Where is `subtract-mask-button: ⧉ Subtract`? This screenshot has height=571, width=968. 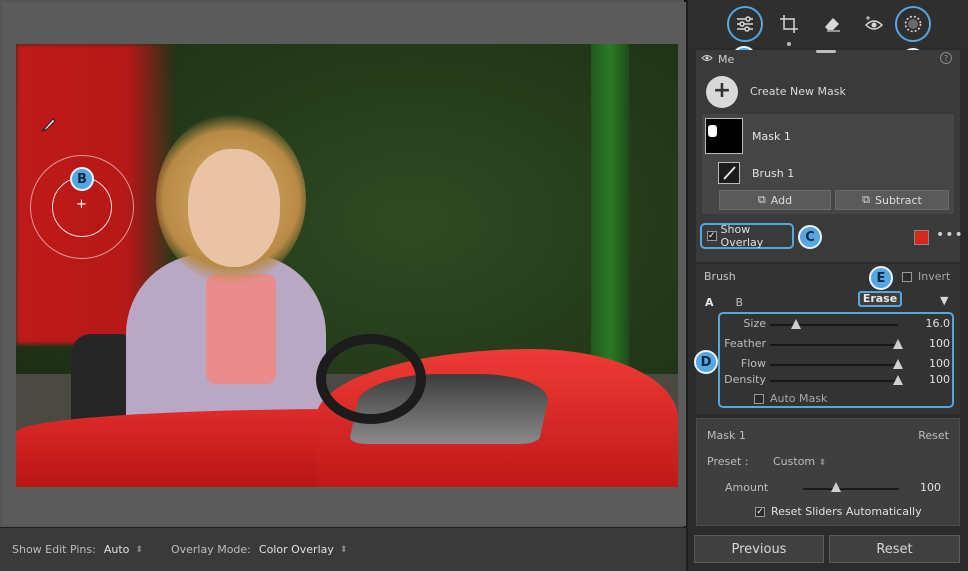
subtract-mask-button: ⧉ Subtract is located at coordinates (892, 200).